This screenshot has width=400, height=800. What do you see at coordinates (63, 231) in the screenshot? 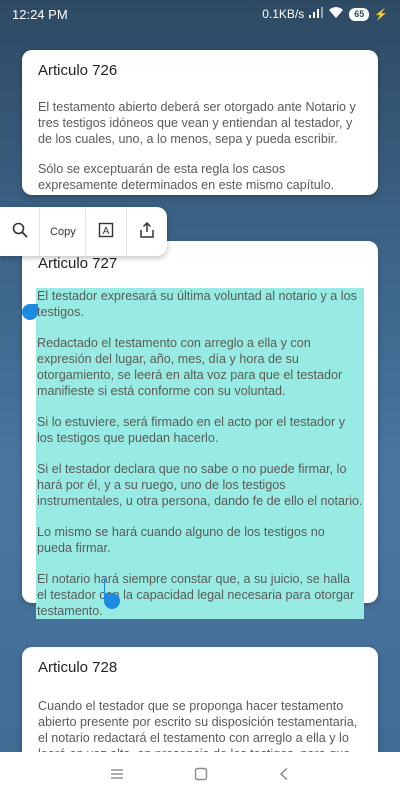
I see `copy-button: Copy` at bounding box center [63, 231].